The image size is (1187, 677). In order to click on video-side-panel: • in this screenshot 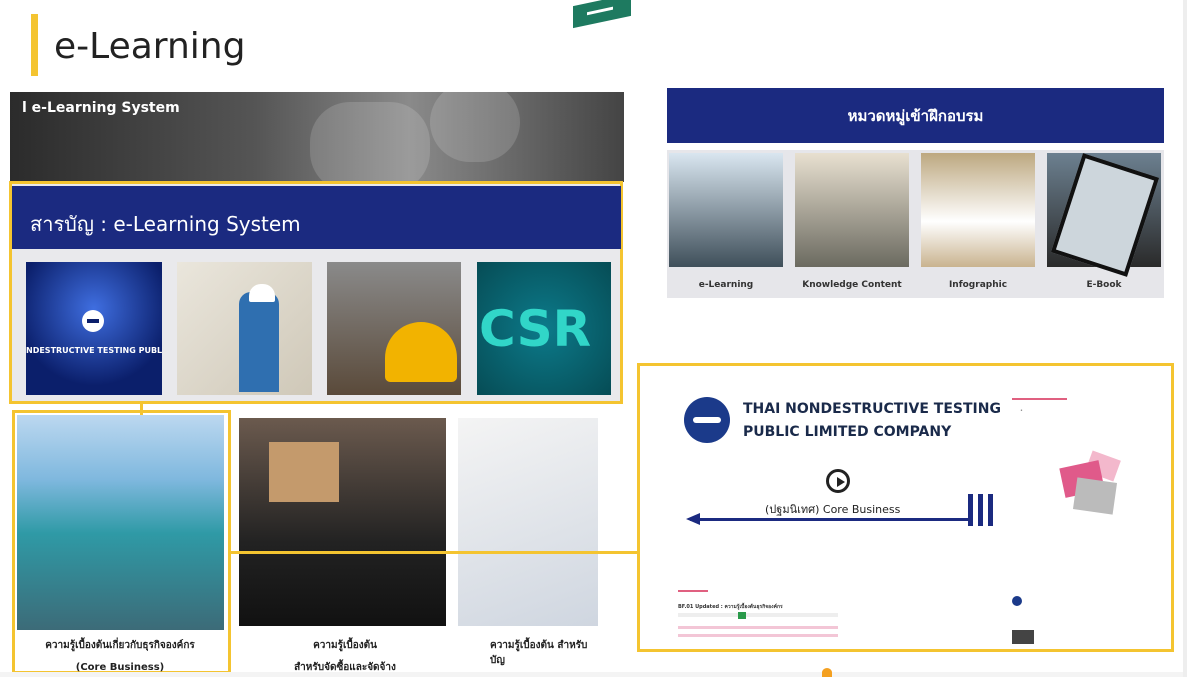, I will do `click(1087, 517)`.